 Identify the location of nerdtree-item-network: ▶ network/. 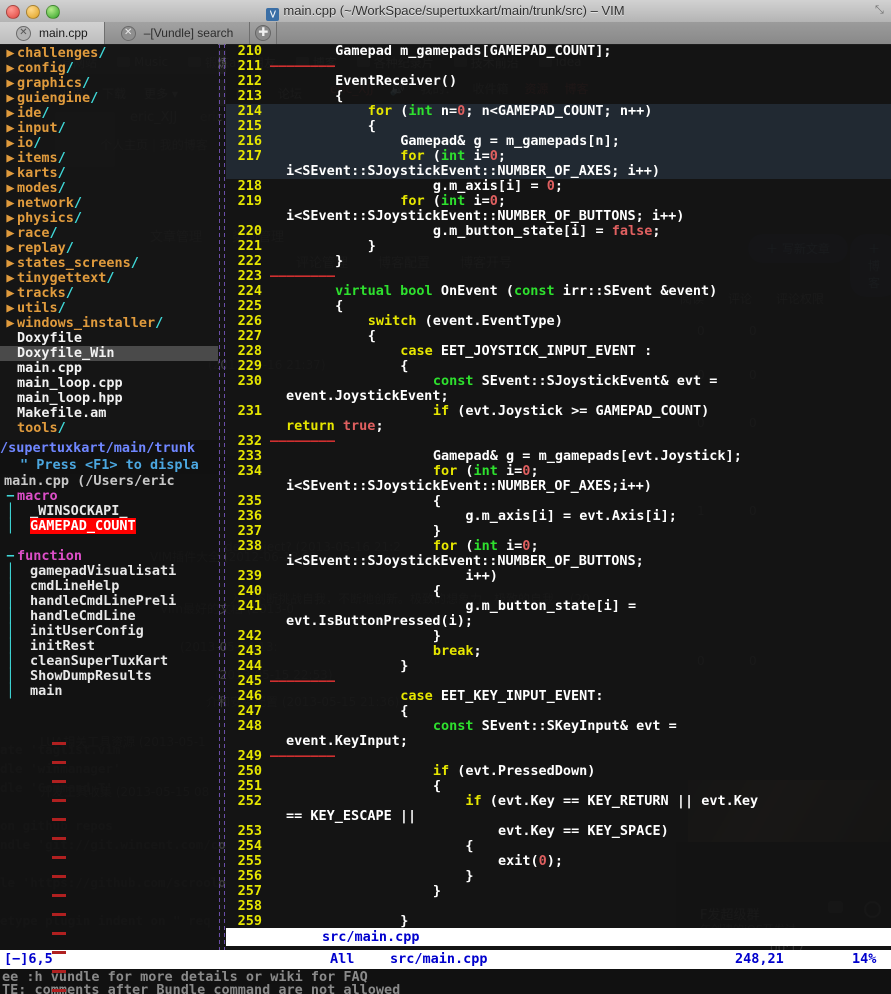
(109, 203).